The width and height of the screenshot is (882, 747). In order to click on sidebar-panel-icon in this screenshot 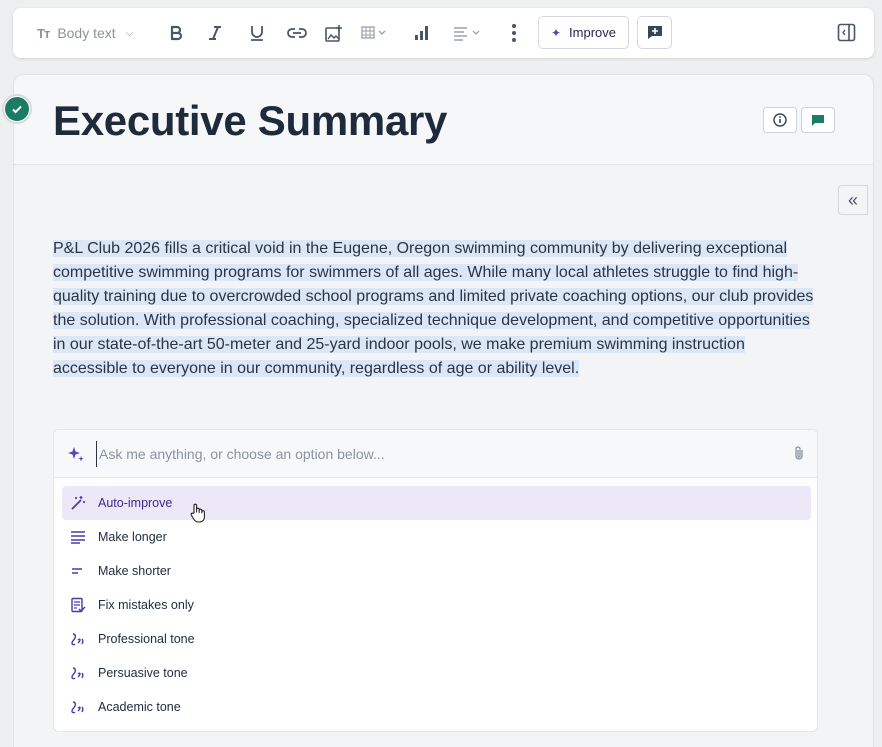, I will do `click(846, 32)`.